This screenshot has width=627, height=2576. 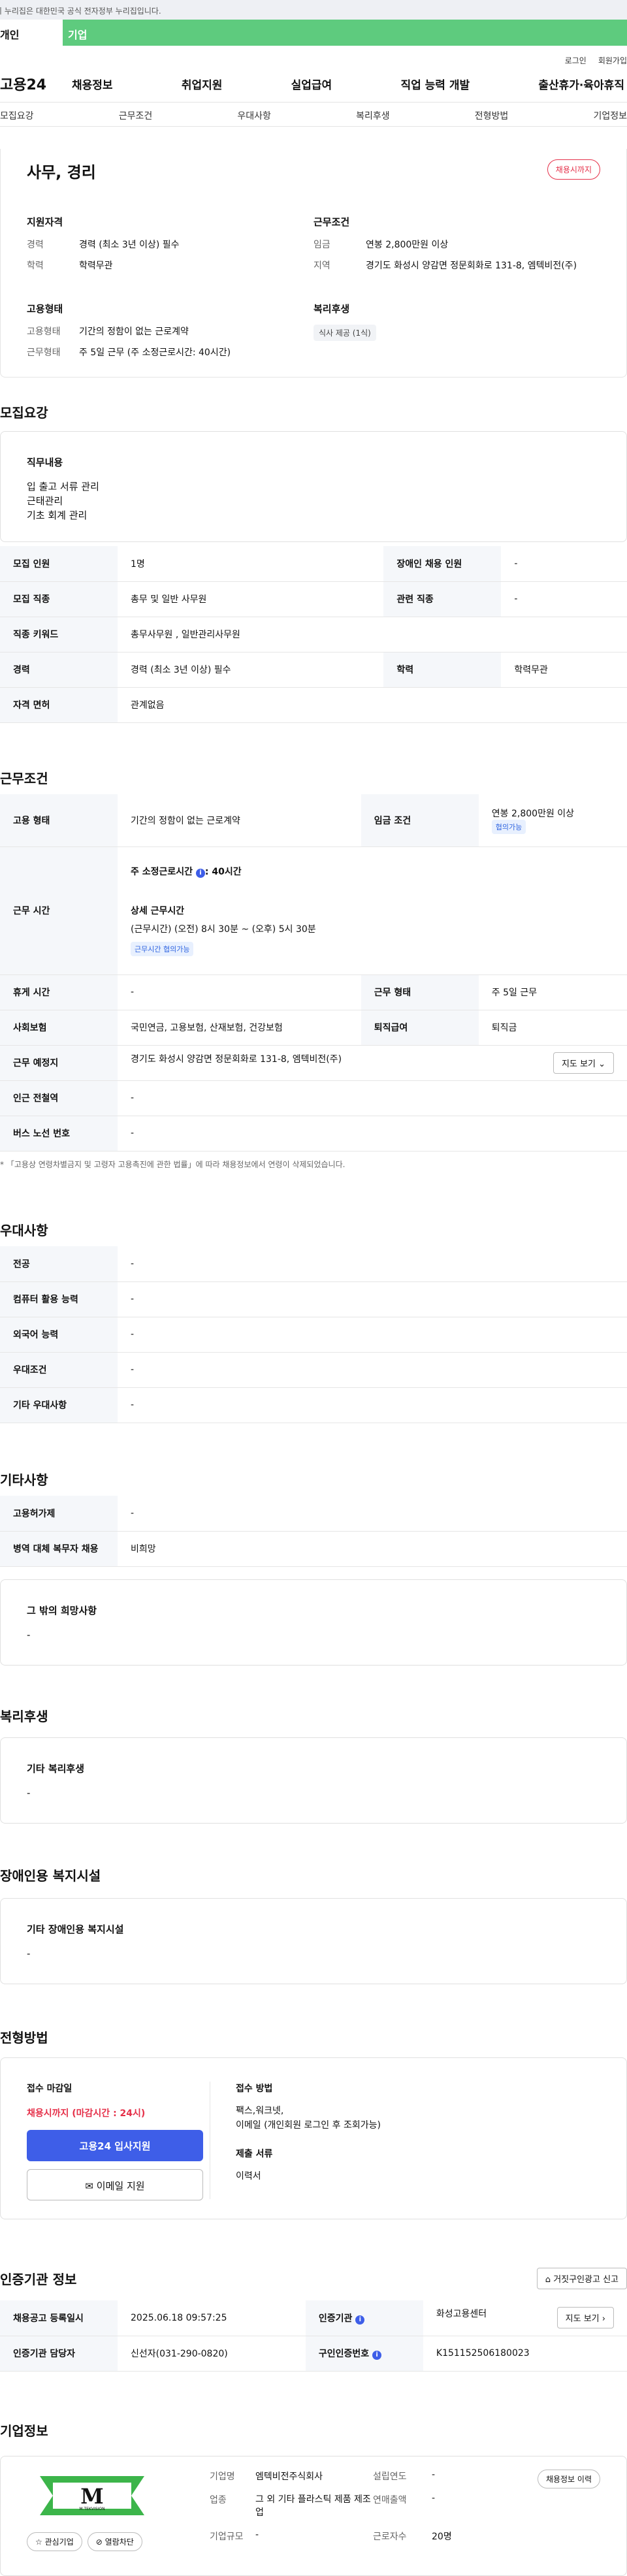 What do you see at coordinates (610, 117) in the screenshot?
I see `section-nav-company: 기업정보` at bounding box center [610, 117].